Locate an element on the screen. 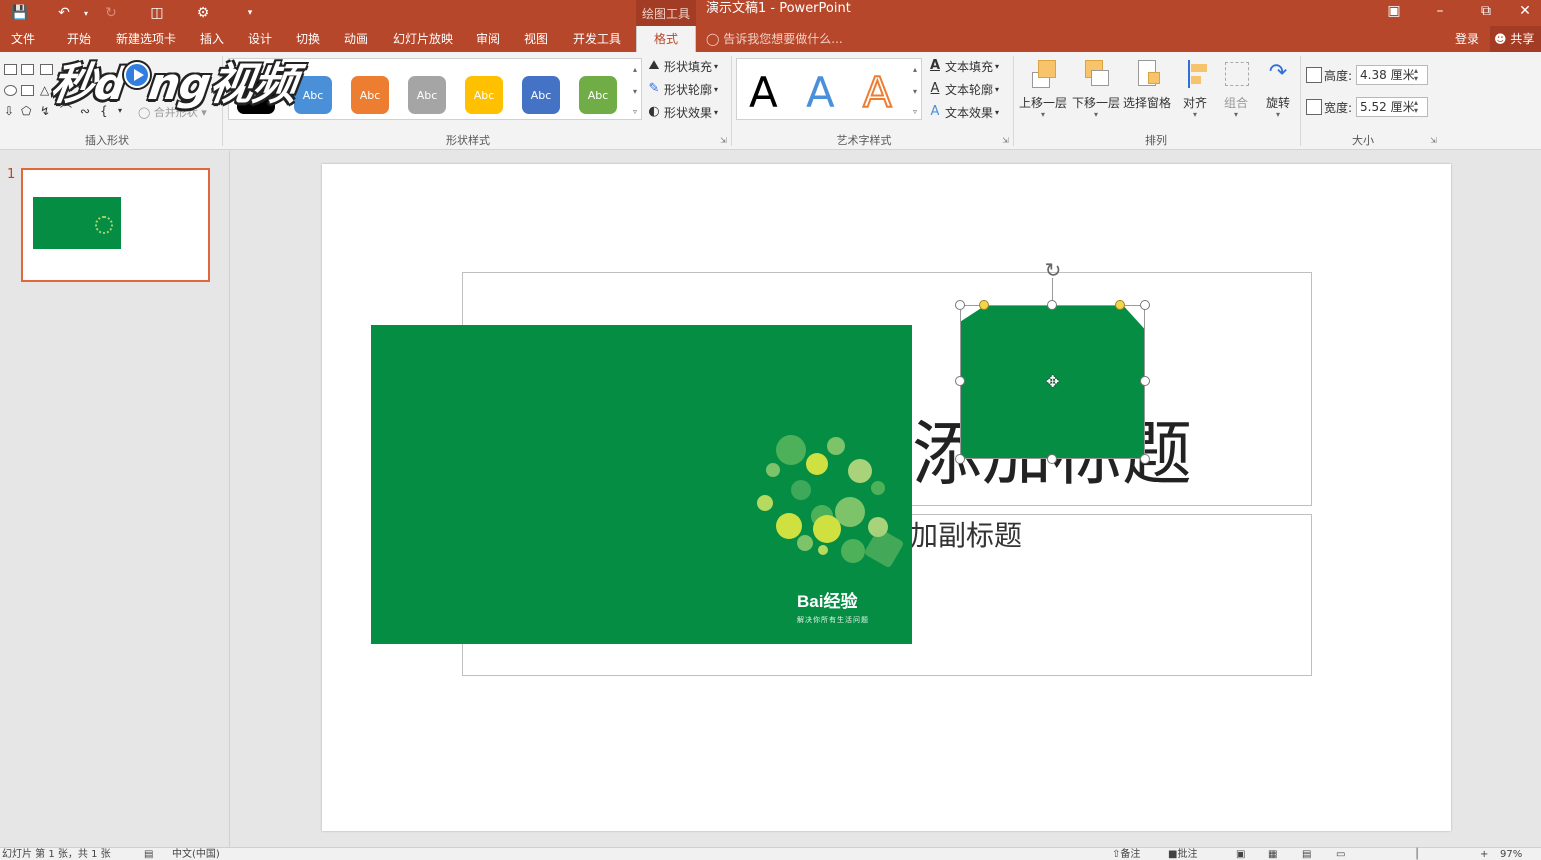 Image resolution: width=1541 pixels, height=860 pixels. slideshow-view-icon: ▭ is located at coordinates (1340, 854).